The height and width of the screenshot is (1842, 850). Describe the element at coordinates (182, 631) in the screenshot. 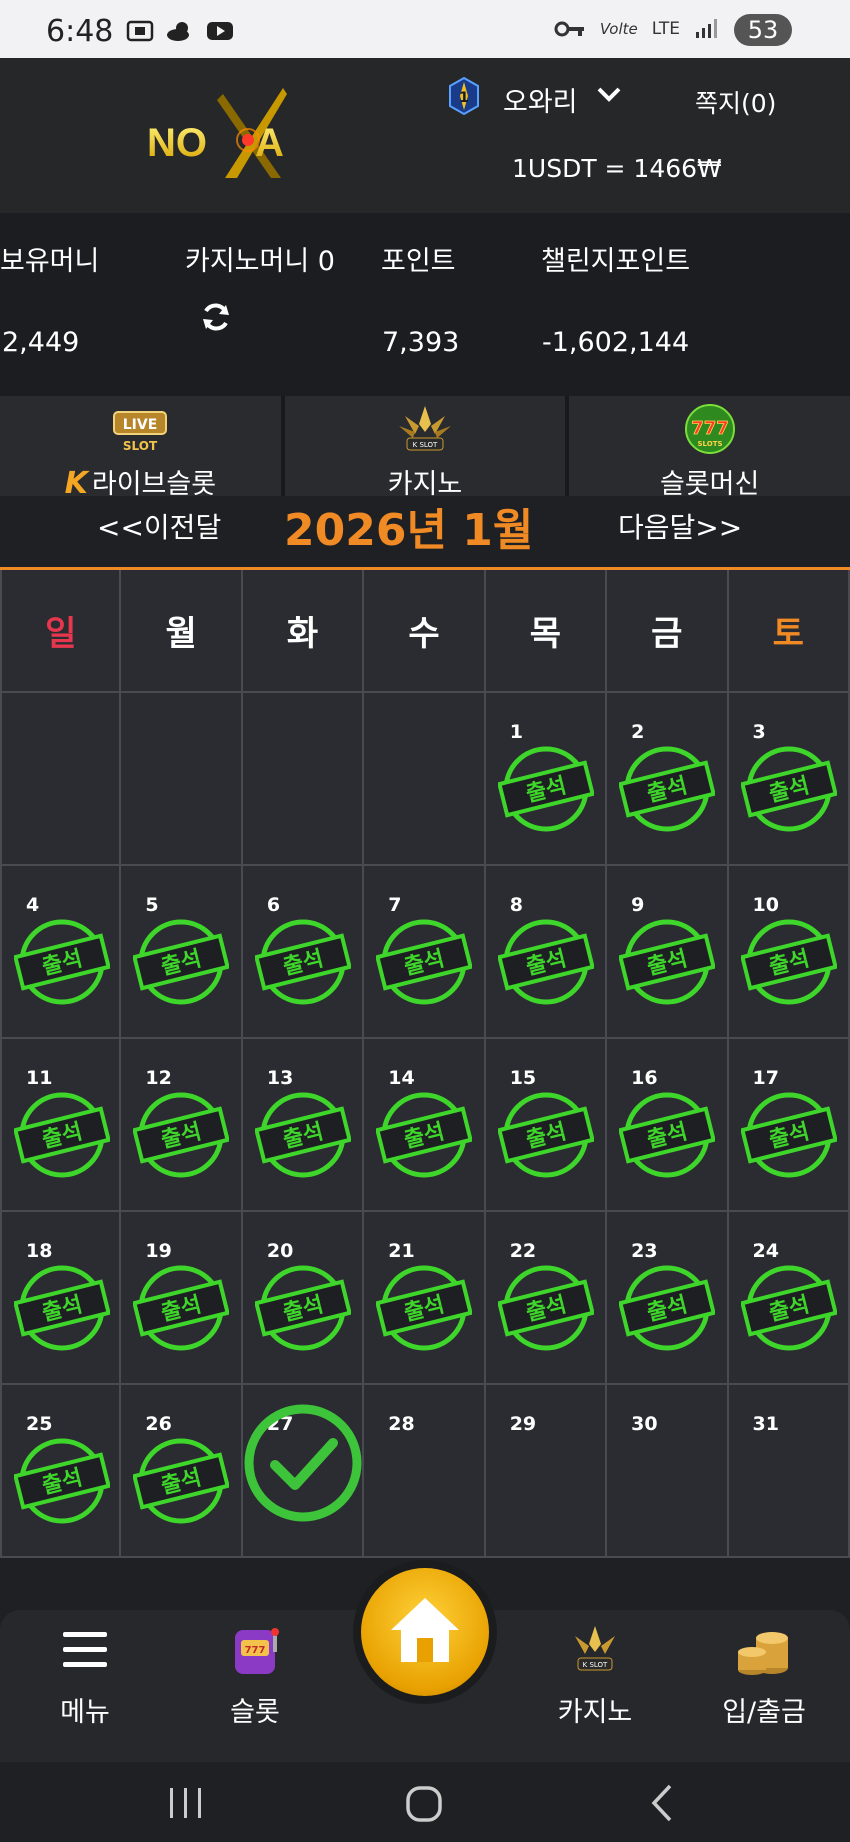

I see `weekday-mon: 월` at that location.